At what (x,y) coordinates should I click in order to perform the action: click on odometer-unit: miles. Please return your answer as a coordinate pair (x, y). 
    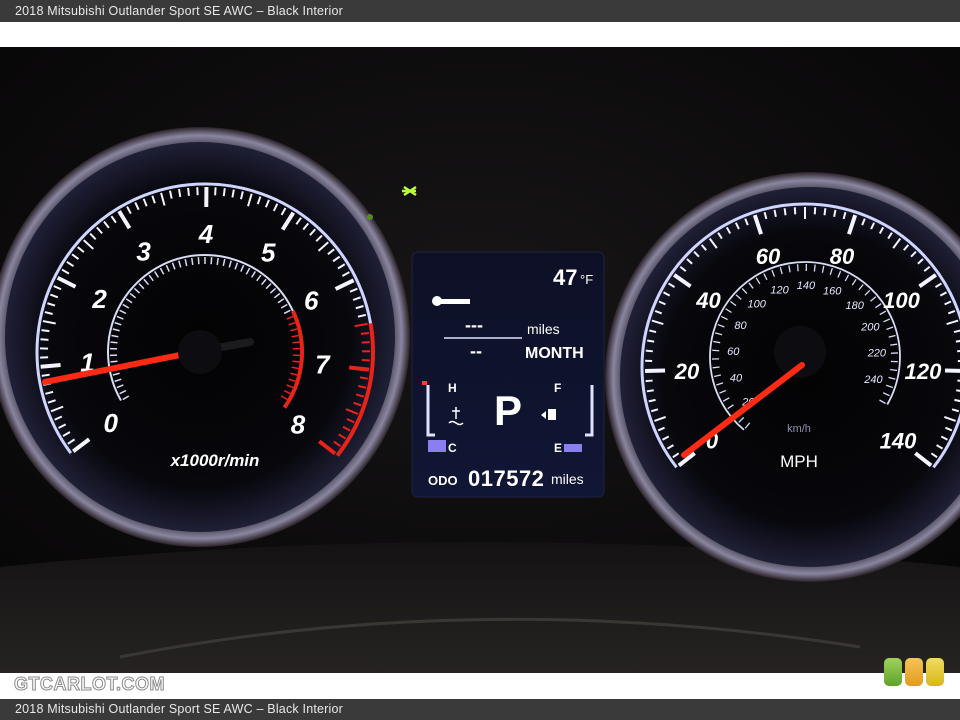
    Looking at the image, I should click on (567, 479).